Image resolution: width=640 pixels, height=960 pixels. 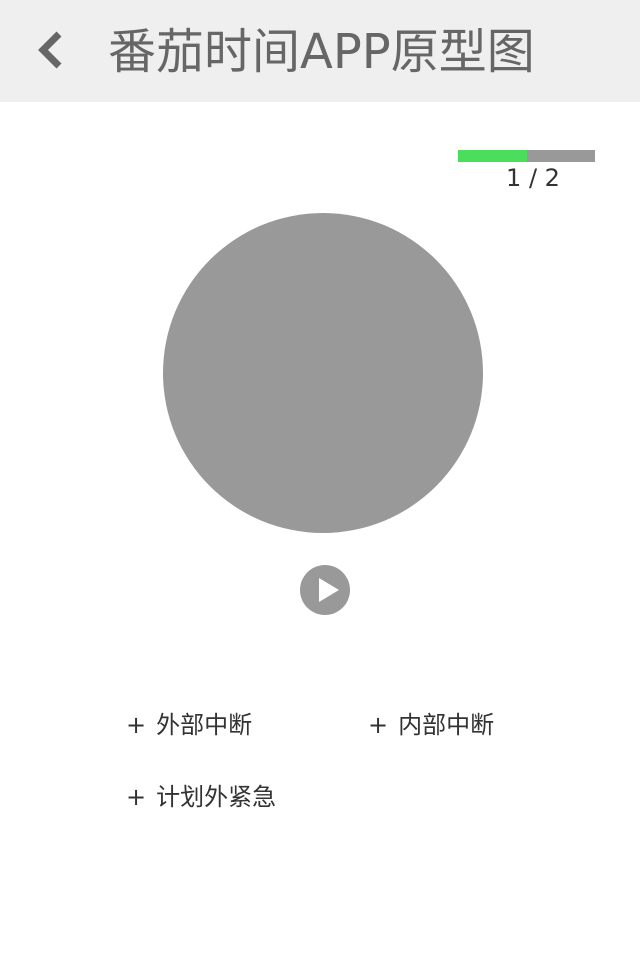 I want to click on play-button, so click(x=325, y=590).